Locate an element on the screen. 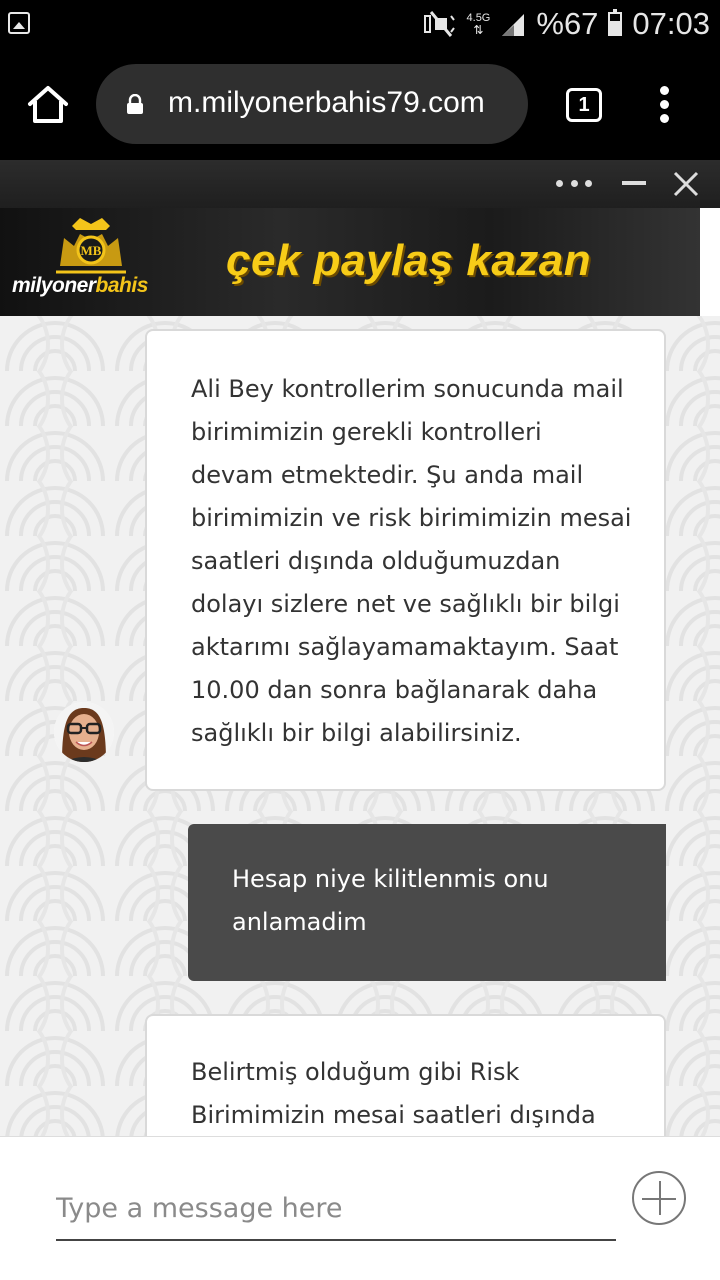  message-line: birimimizin gerekli kontrolleri is located at coordinates (366, 432).